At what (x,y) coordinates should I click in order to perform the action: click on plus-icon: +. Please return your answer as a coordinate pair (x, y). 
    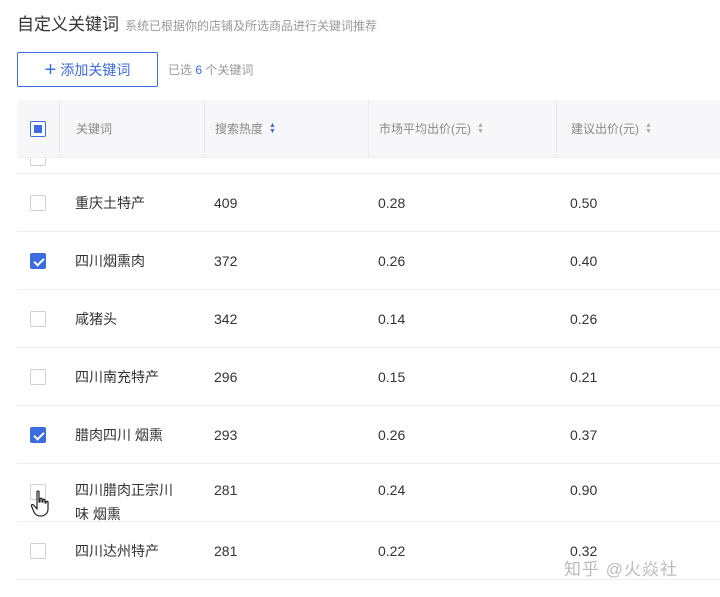
    Looking at the image, I should click on (50, 69).